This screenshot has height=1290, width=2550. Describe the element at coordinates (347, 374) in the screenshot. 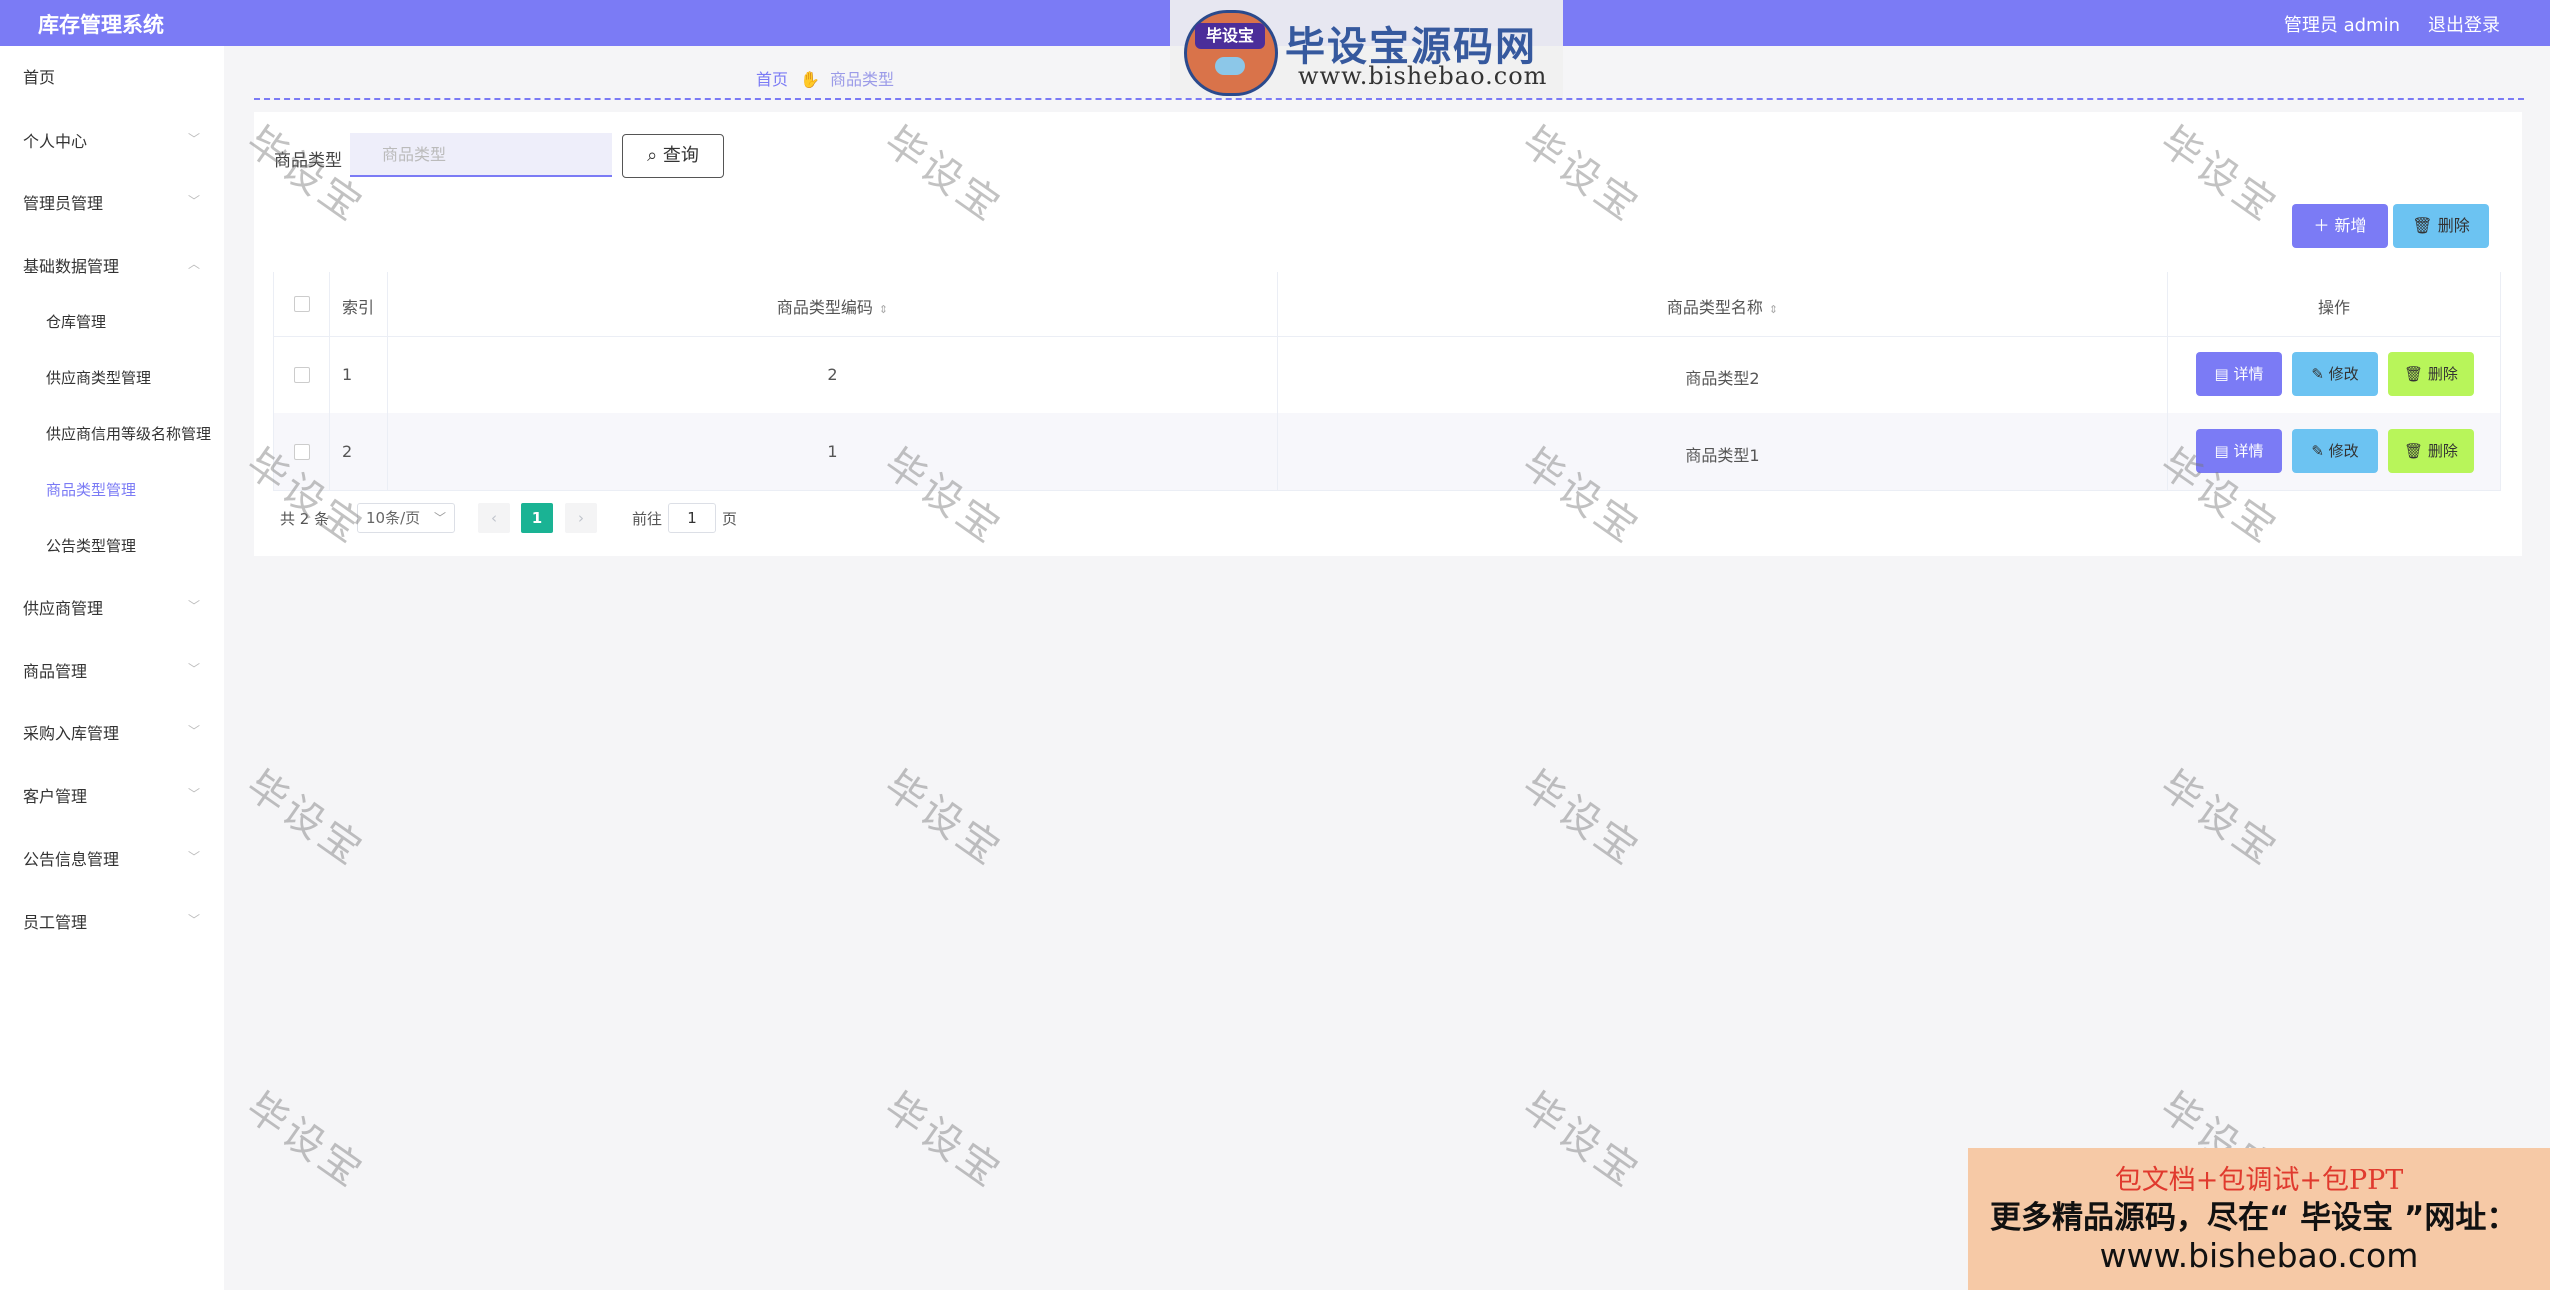

I see `row-index: 1` at that location.